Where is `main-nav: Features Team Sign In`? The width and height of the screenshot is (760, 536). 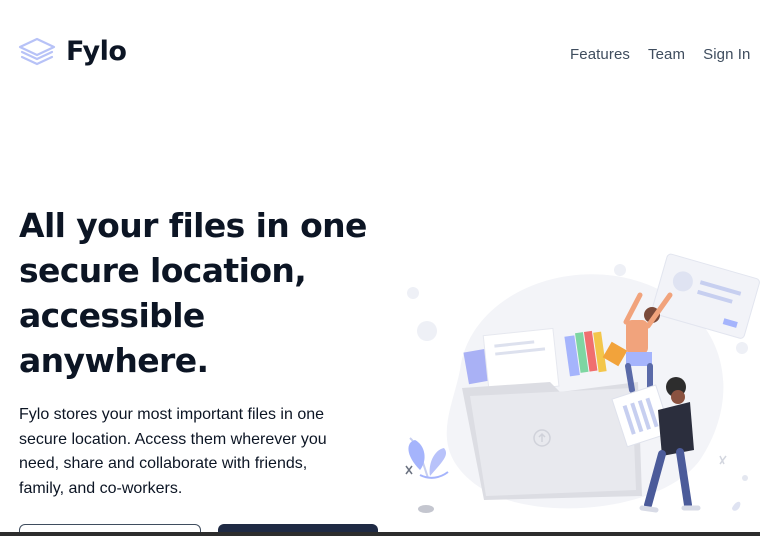
main-nav: Features Team Sign In is located at coordinates (660, 54).